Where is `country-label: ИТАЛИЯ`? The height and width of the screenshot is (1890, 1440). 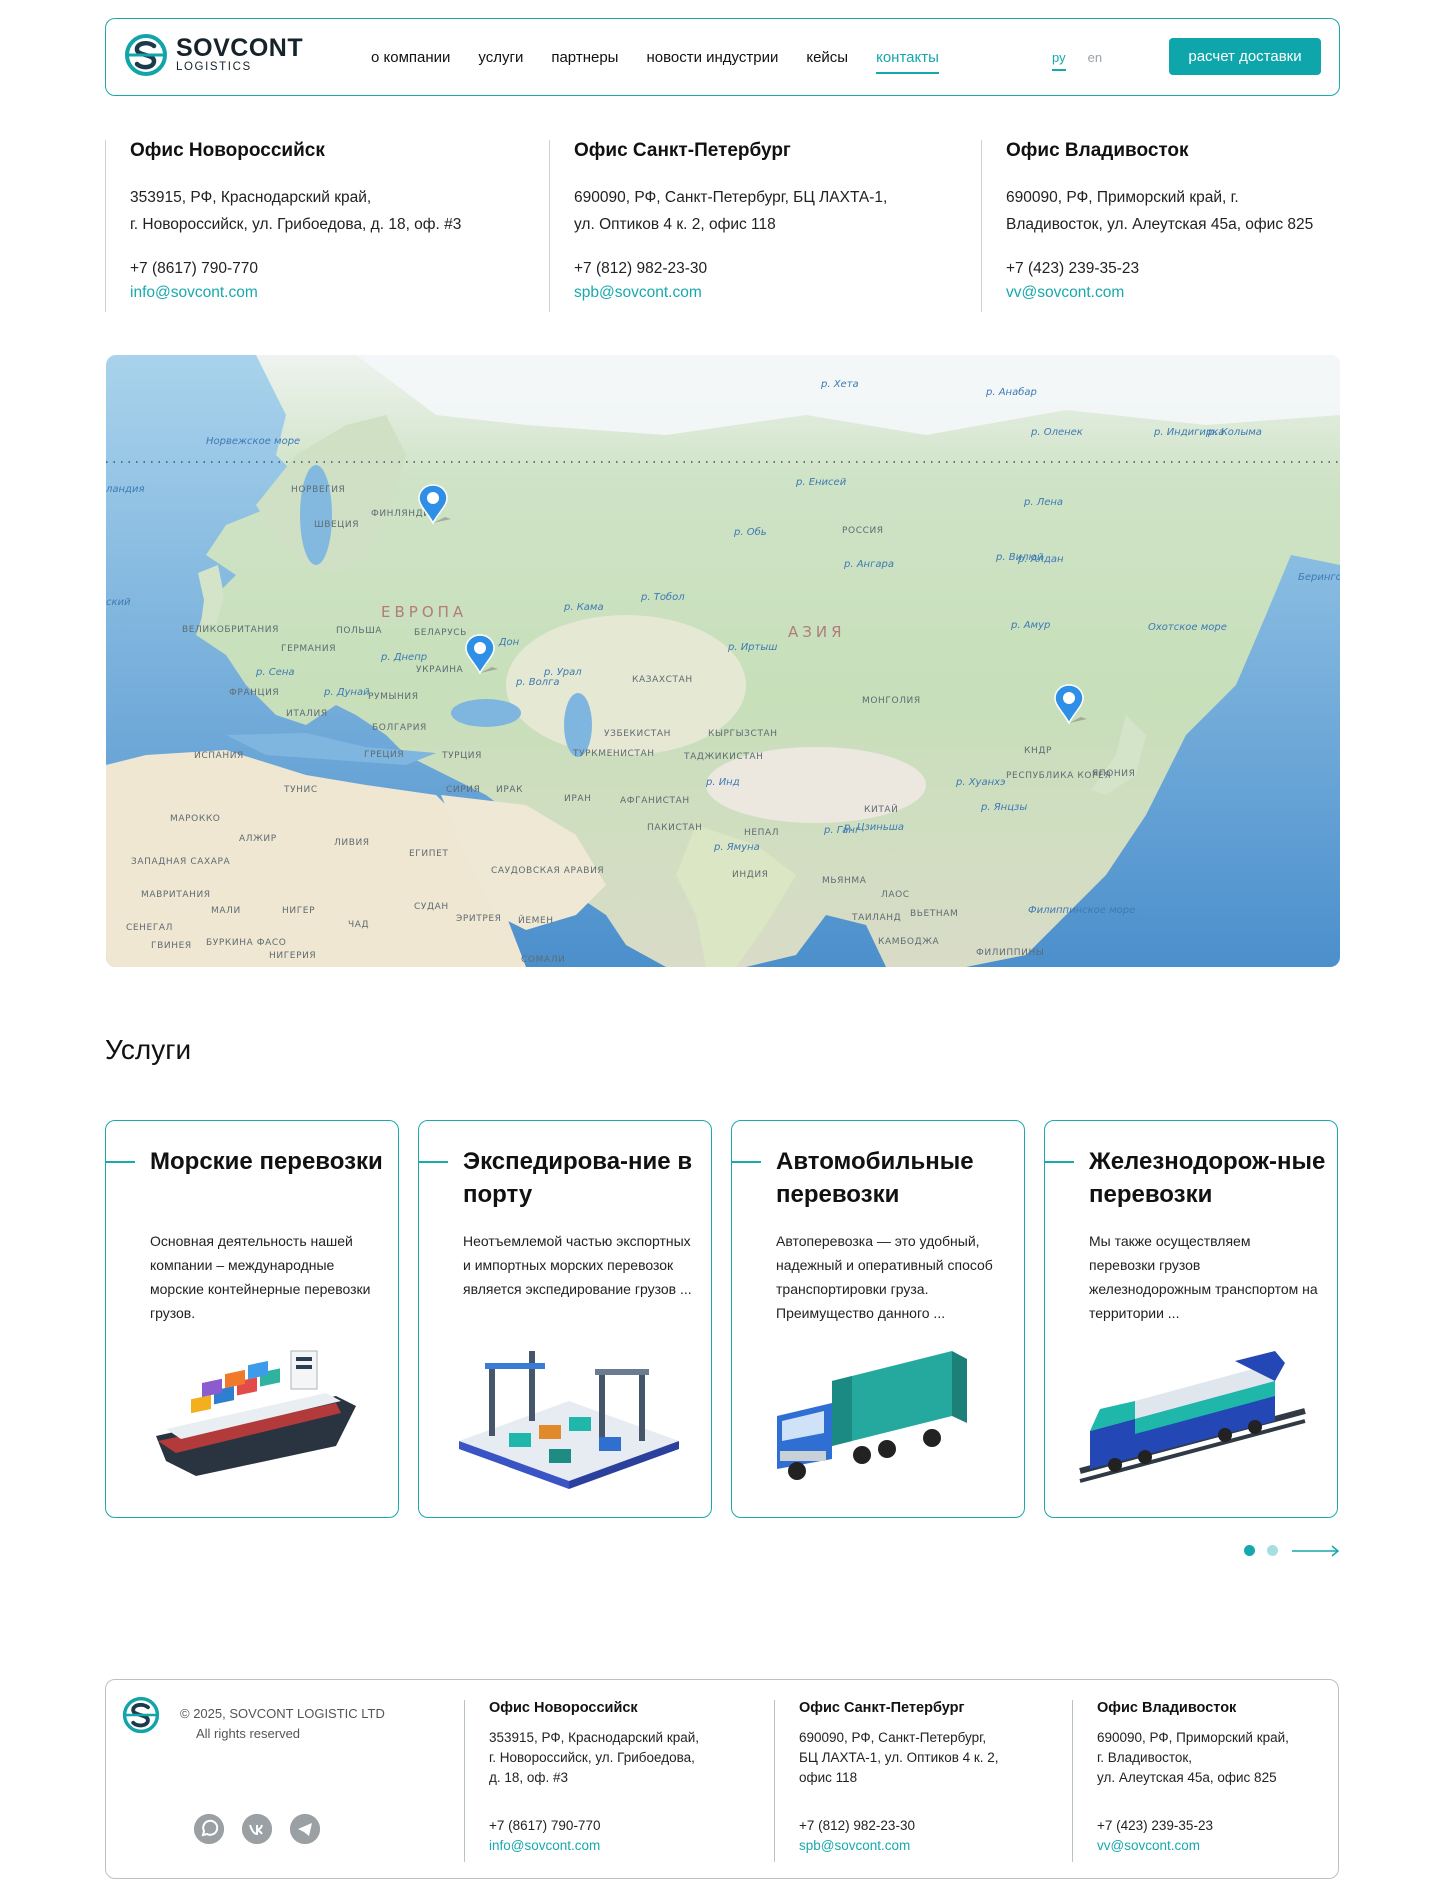 country-label: ИТАЛИЯ is located at coordinates (307, 714).